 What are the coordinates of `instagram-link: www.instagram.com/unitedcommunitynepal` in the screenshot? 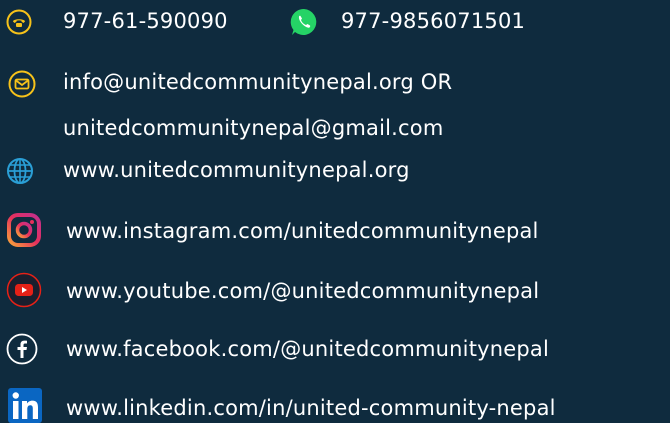 It's located at (302, 231).